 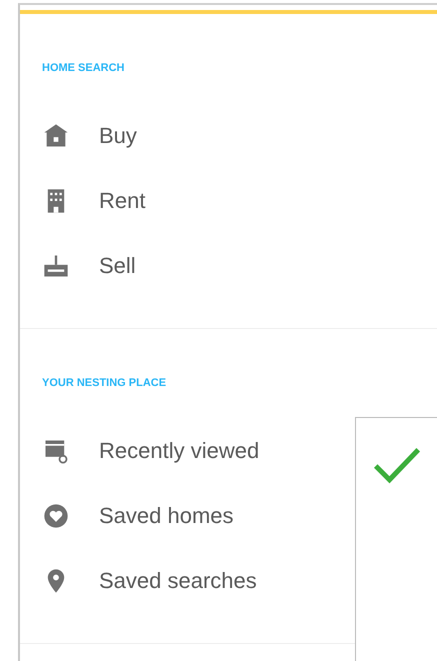 I want to click on house-icon, so click(x=56, y=136).